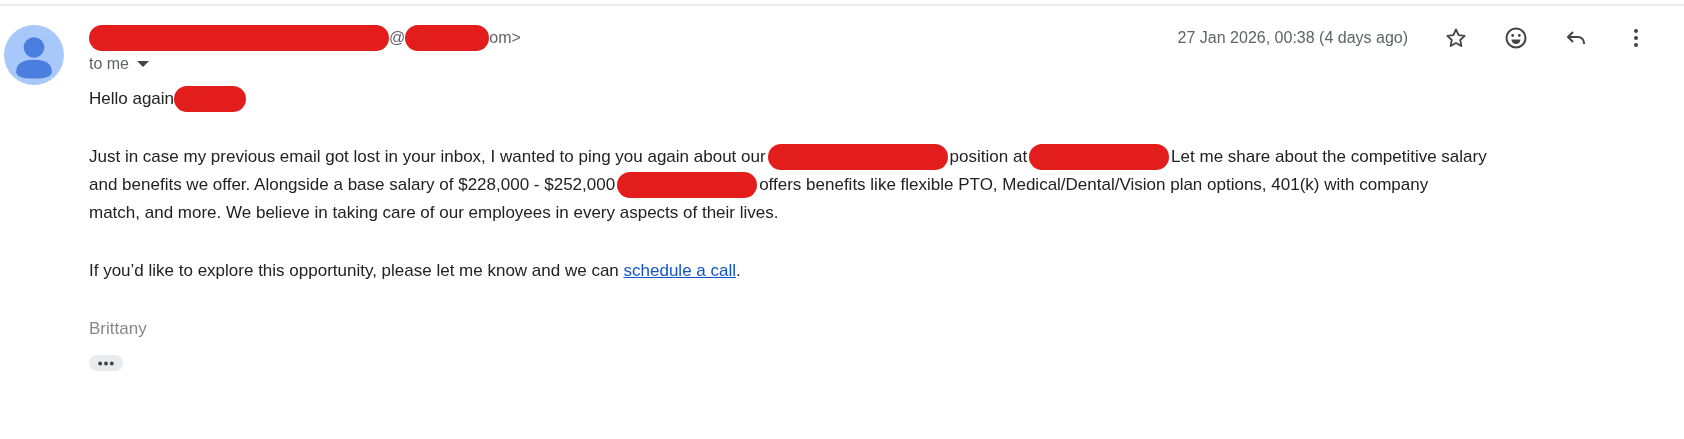  What do you see at coordinates (118, 329) in the screenshot?
I see `signature-text: Brittany` at bounding box center [118, 329].